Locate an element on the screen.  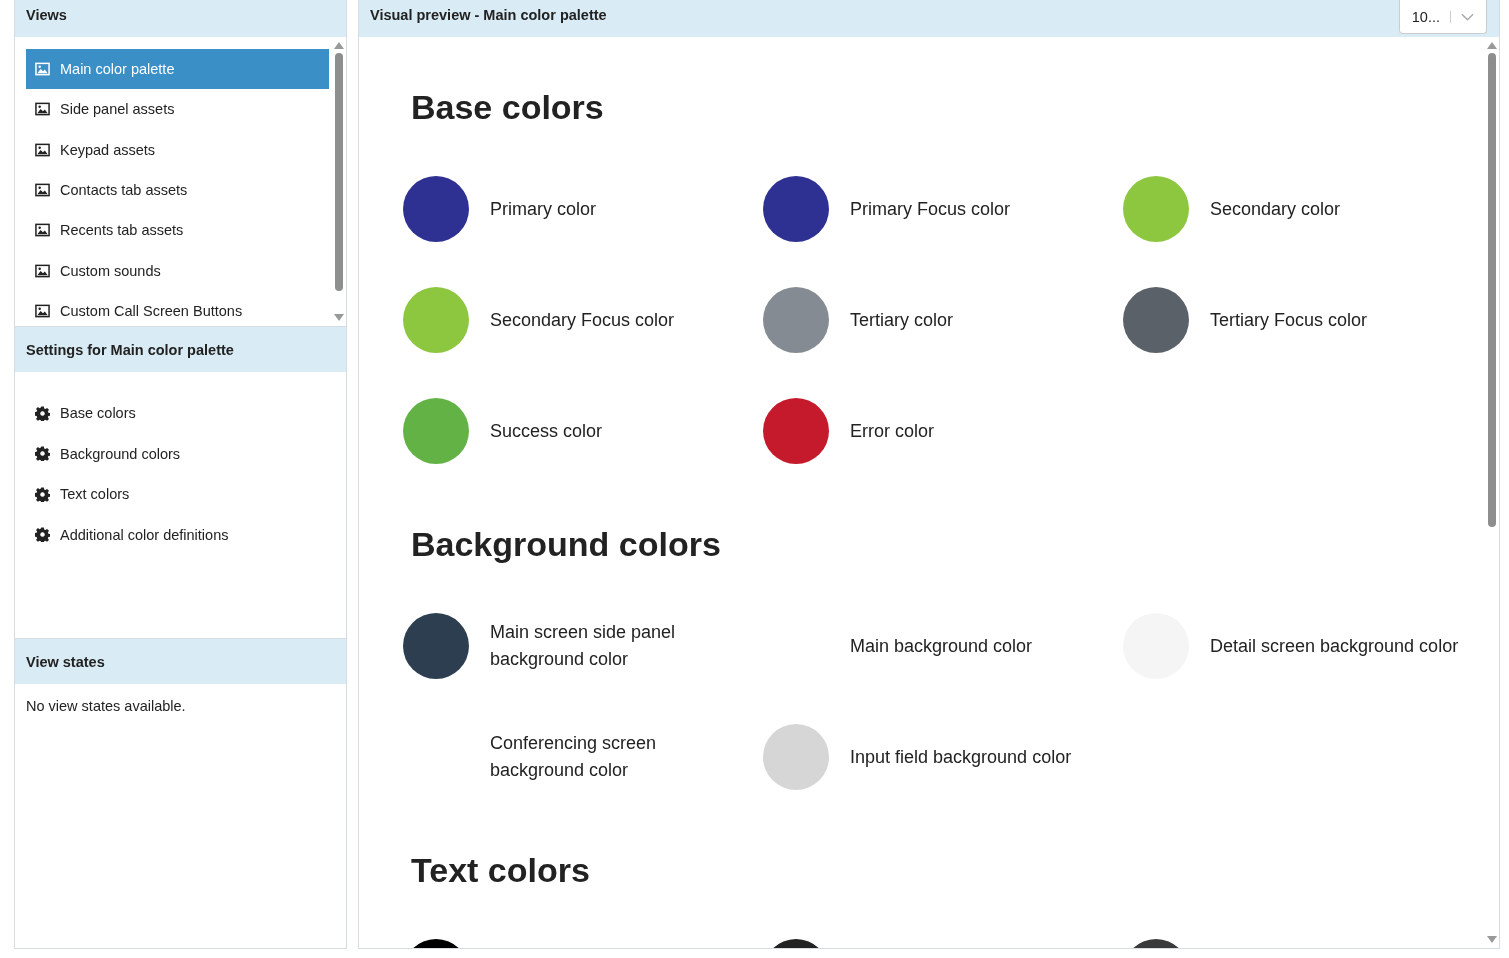
settings-list-item: Background colors is located at coordinates (180, 453).